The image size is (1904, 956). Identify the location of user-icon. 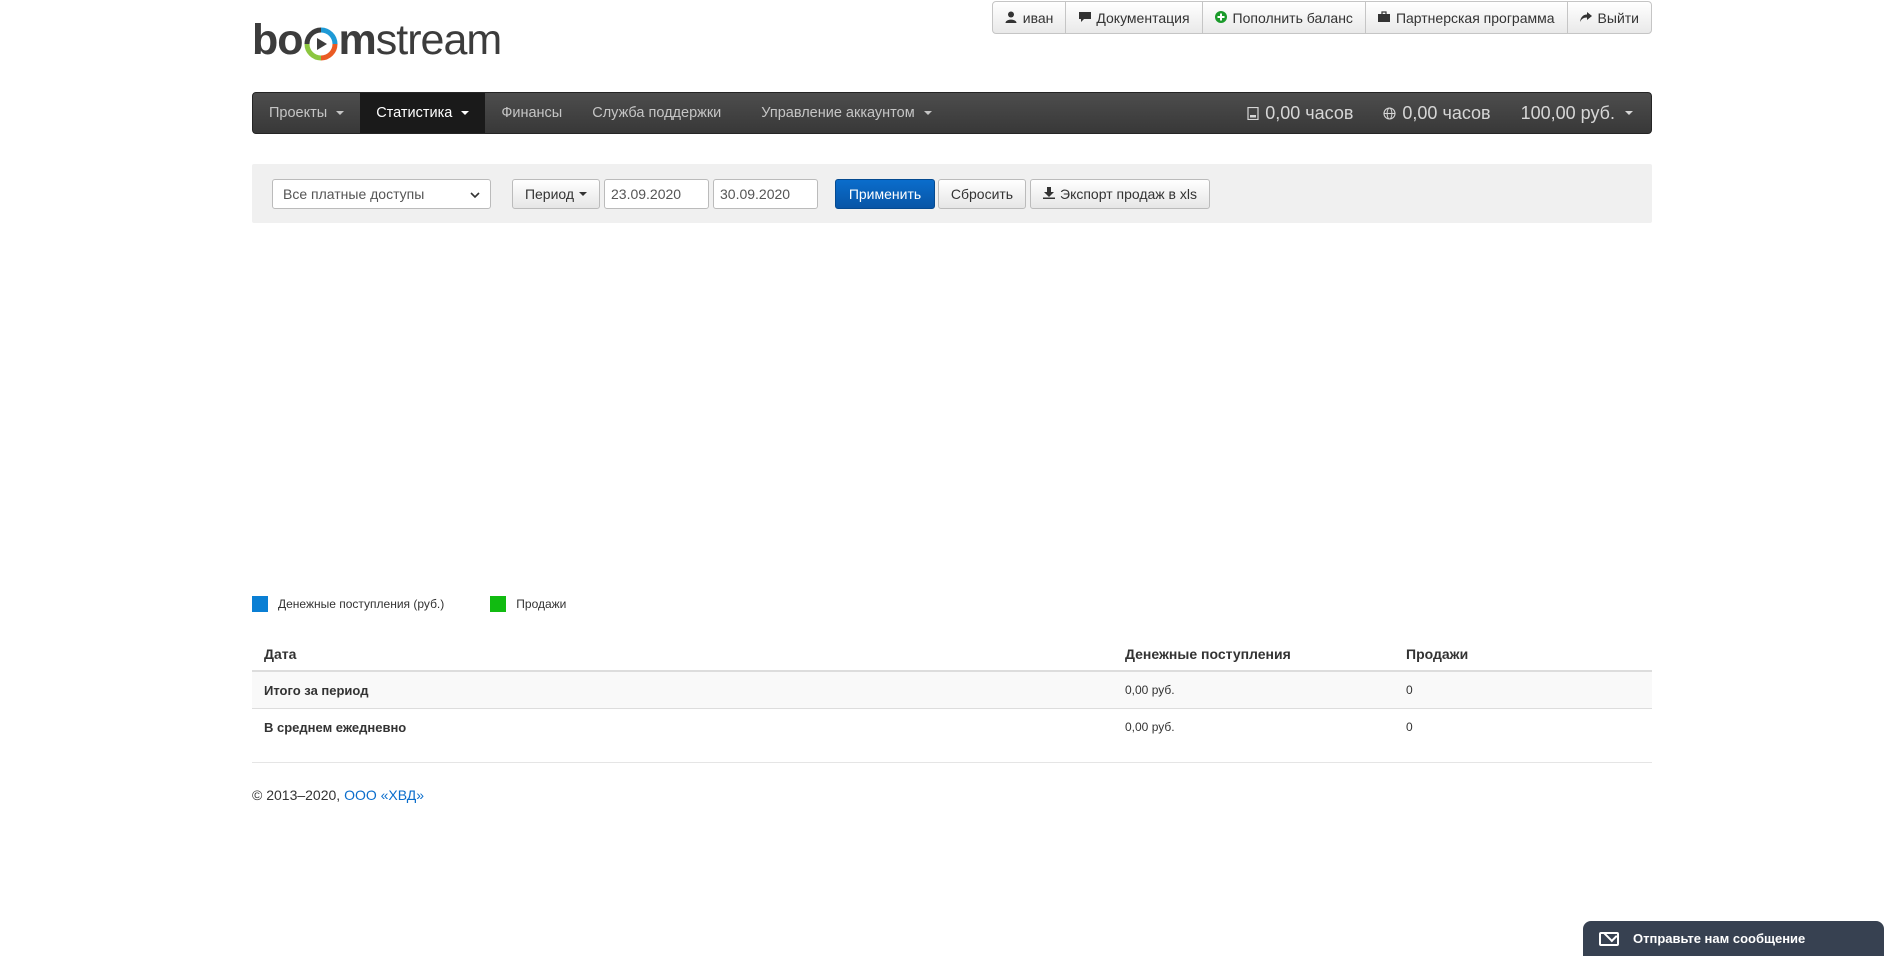
(1011, 17).